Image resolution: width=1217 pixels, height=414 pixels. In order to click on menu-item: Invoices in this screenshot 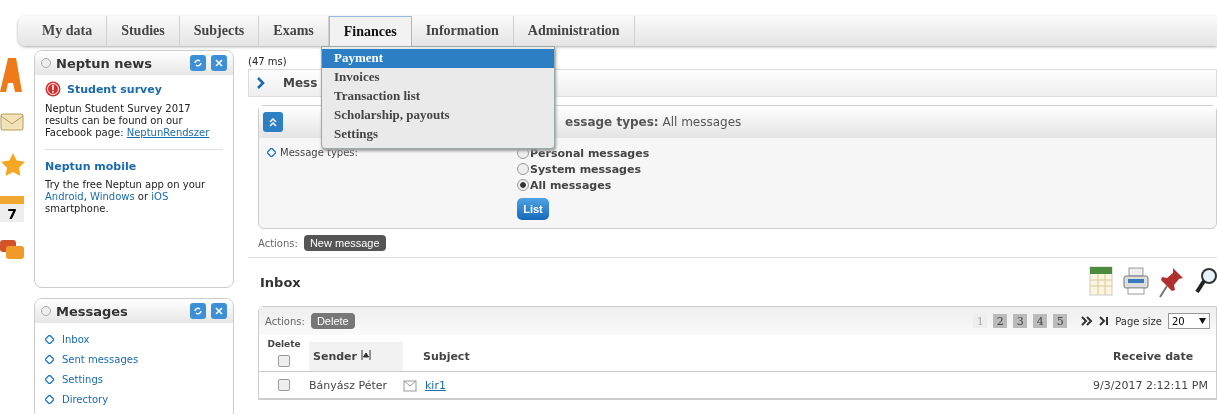, I will do `click(438, 77)`.